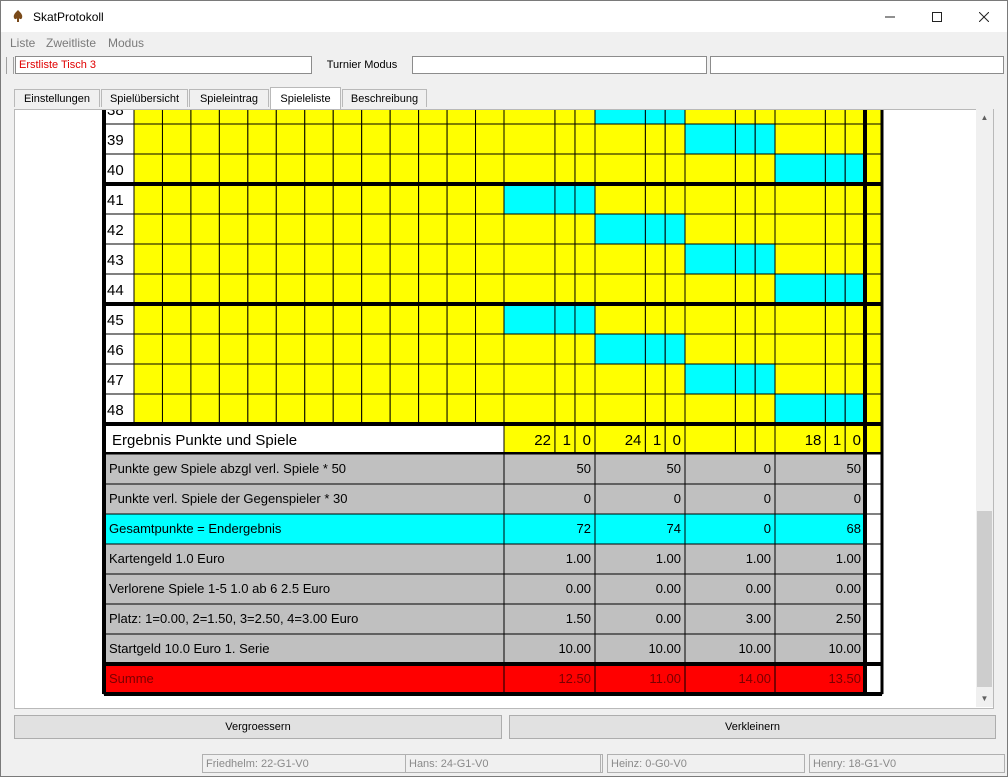  What do you see at coordinates (706, 763) in the screenshot?
I see `status-heinz: Heinz: 0-G0-V0` at bounding box center [706, 763].